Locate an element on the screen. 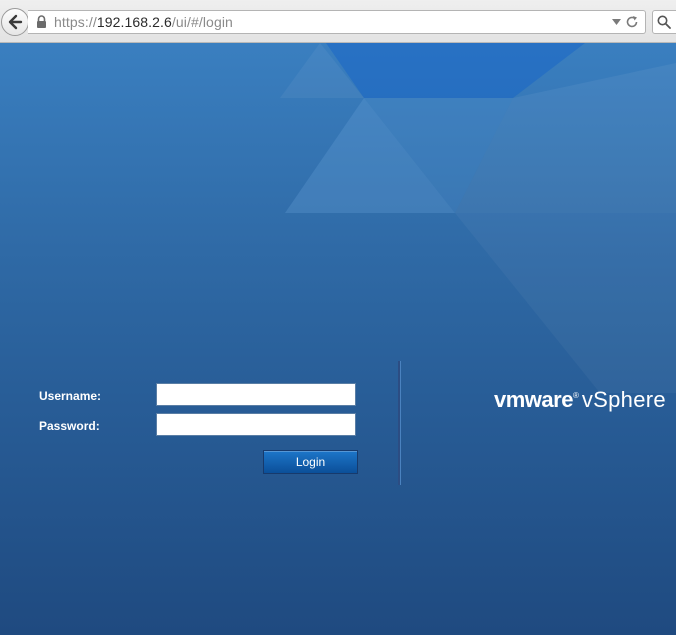 The width and height of the screenshot is (676, 635). reload-icon is located at coordinates (632, 22).